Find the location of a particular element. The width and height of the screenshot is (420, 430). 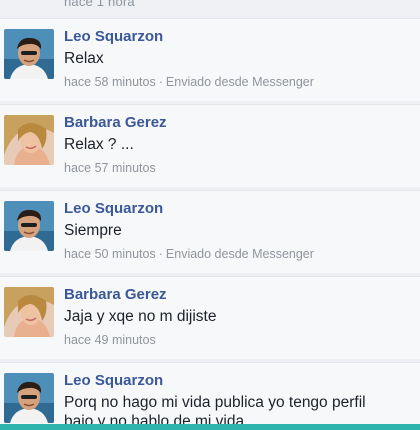

comment-meta: hace 49 minutos is located at coordinates (110, 340).